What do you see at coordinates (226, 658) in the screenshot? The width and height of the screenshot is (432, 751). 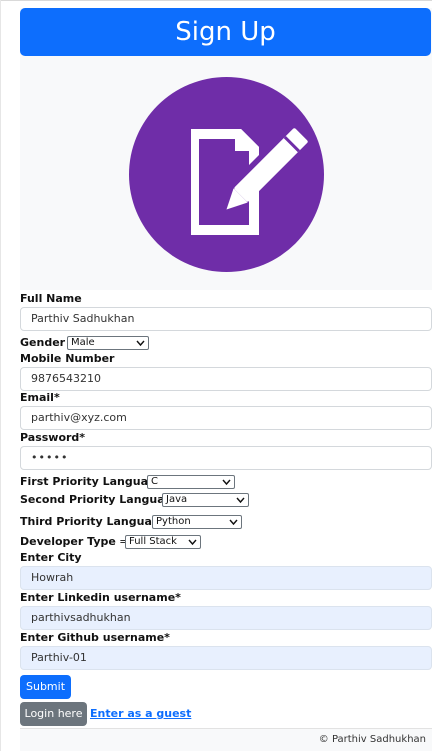 I see `github-field: Parthiv-01` at bounding box center [226, 658].